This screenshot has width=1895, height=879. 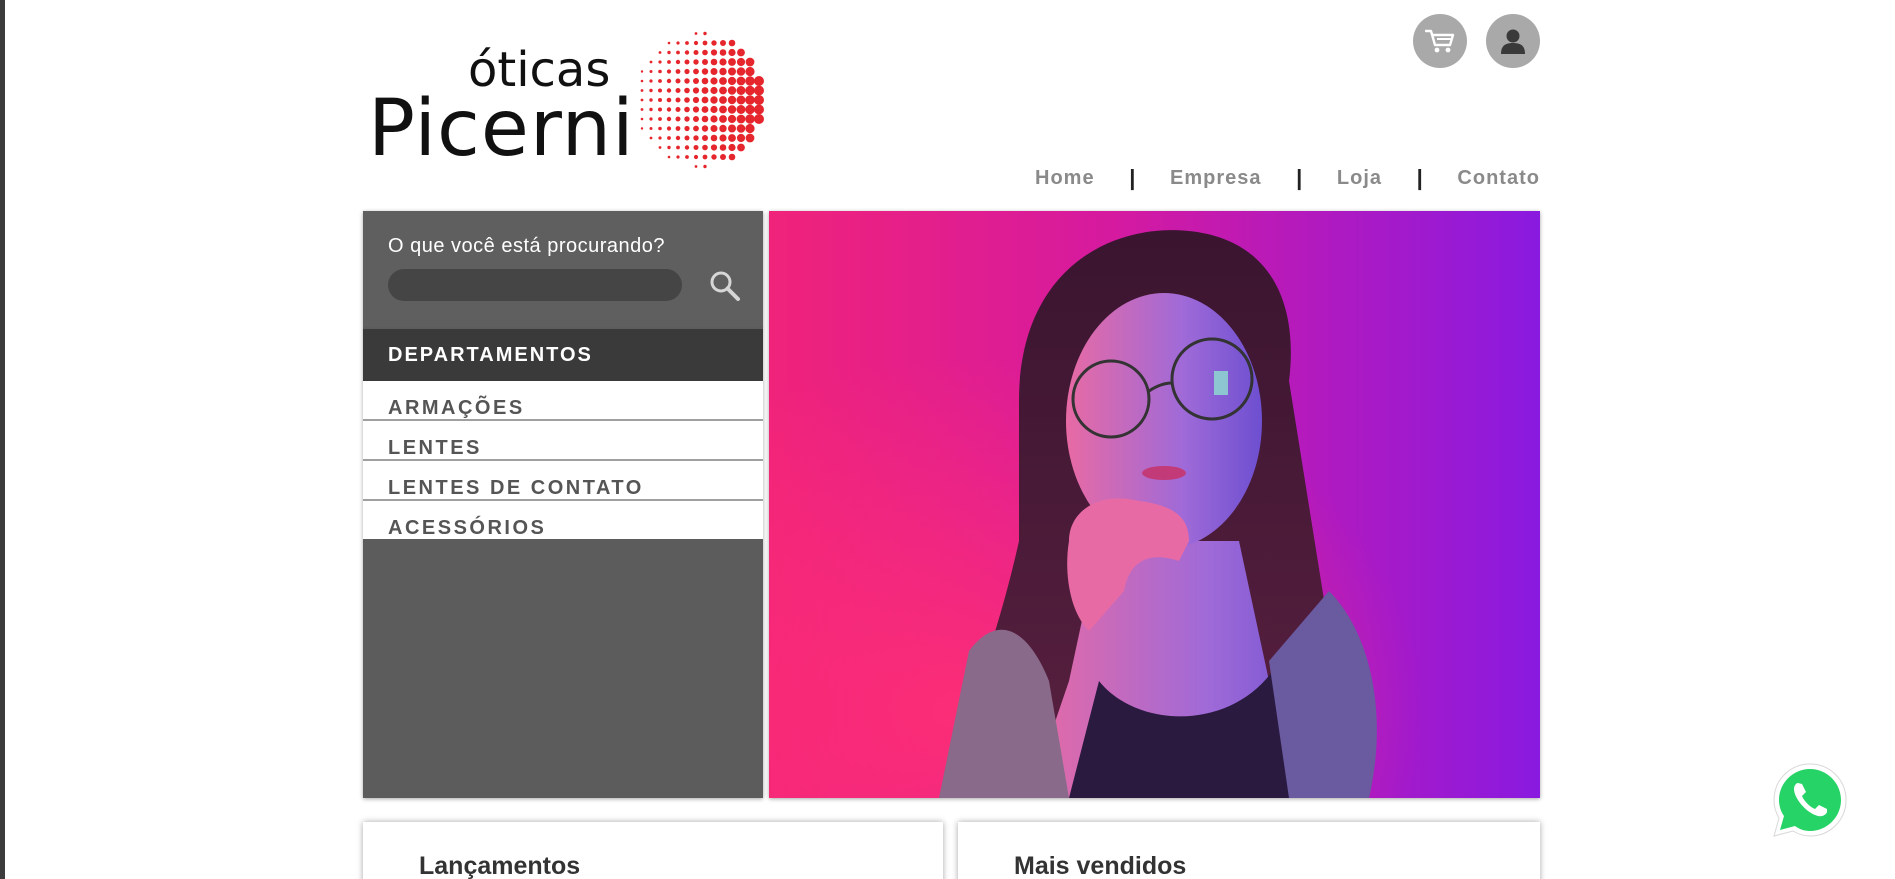 I want to click on department-item-lentes-de-contato: LENTES DE CONTATO, so click(x=563, y=481).